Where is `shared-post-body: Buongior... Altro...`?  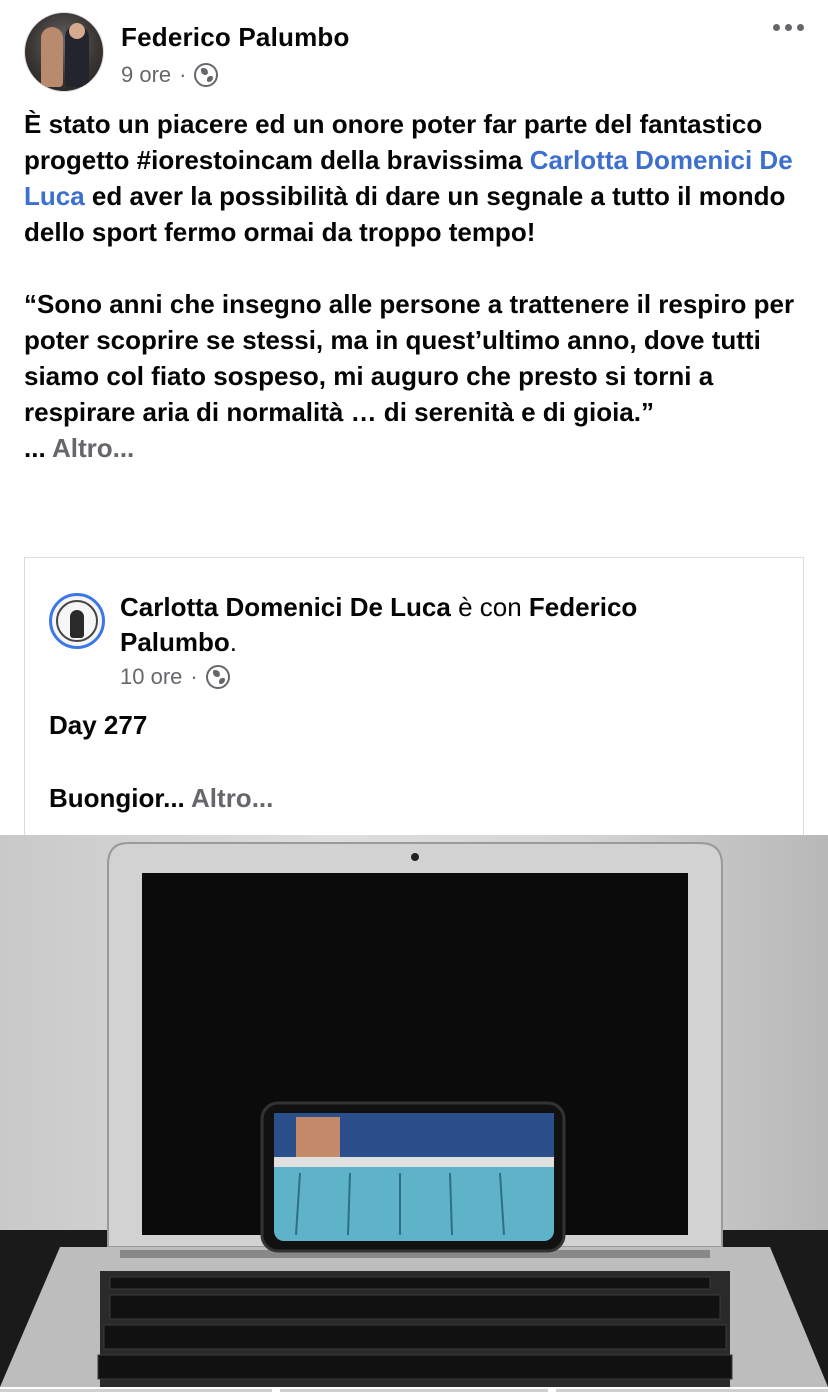
shared-post-body: Buongior... Altro... is located at coordinates (161, 798).